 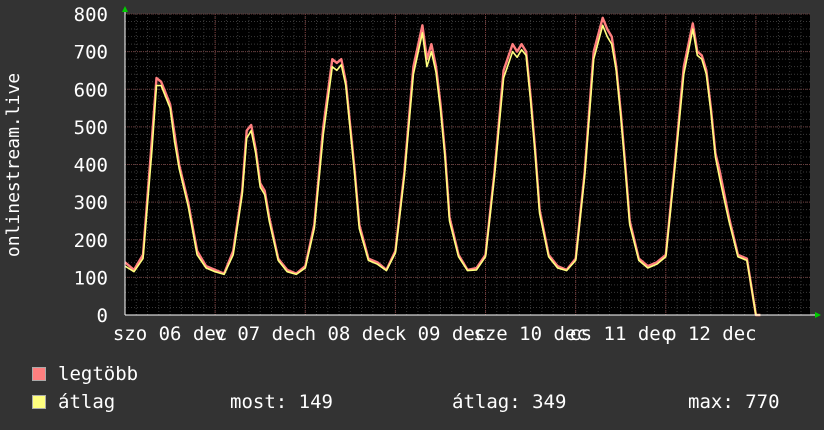 I want to click on legend-item-avg: átlag, so click(x=73, y=402).